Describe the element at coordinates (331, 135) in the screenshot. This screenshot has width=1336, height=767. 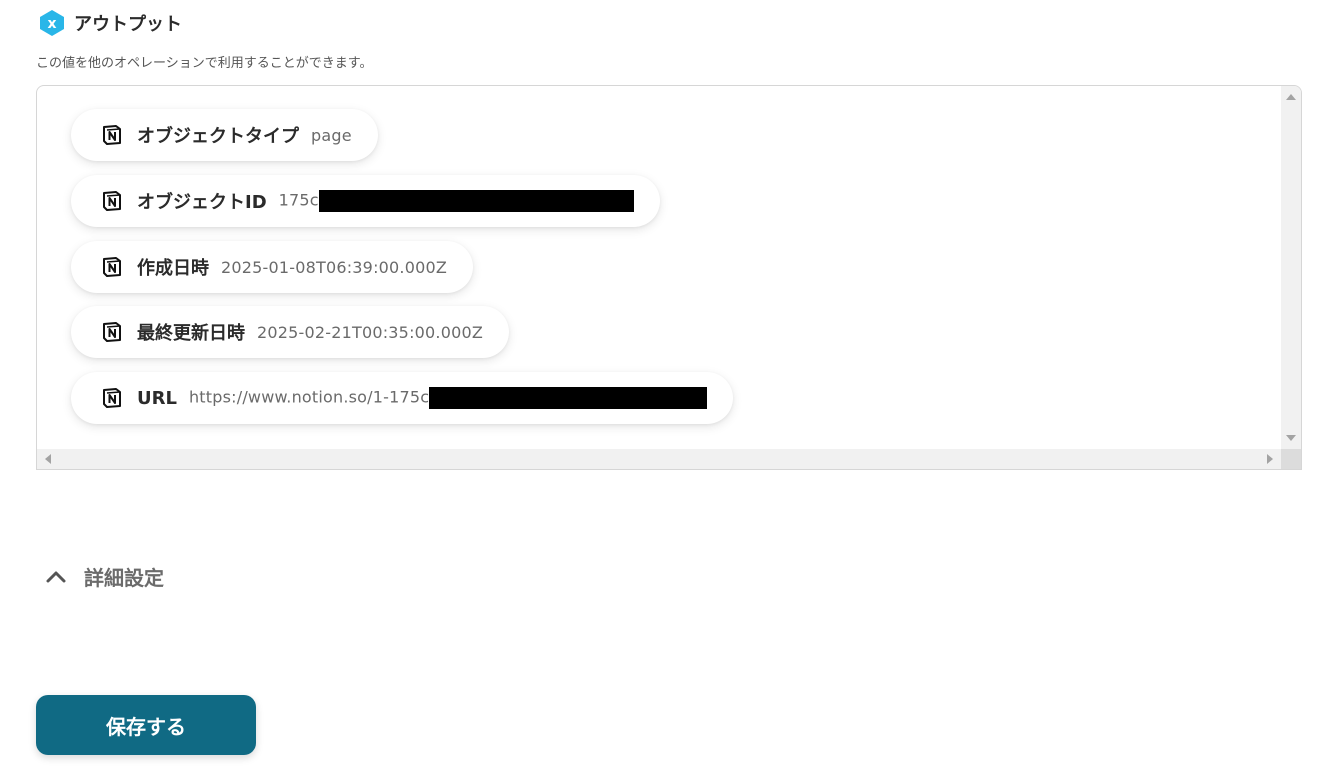
I see `output-item-value: page` at that location.